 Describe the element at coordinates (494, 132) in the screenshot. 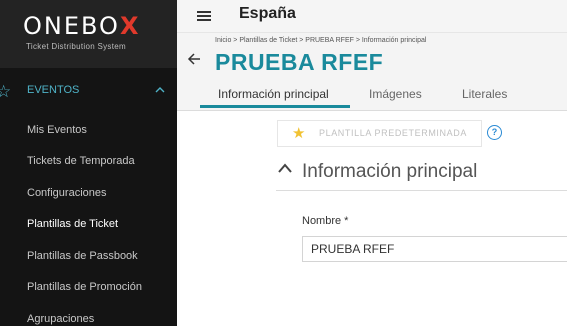

I see `help-circle-icon: ?` at that location.